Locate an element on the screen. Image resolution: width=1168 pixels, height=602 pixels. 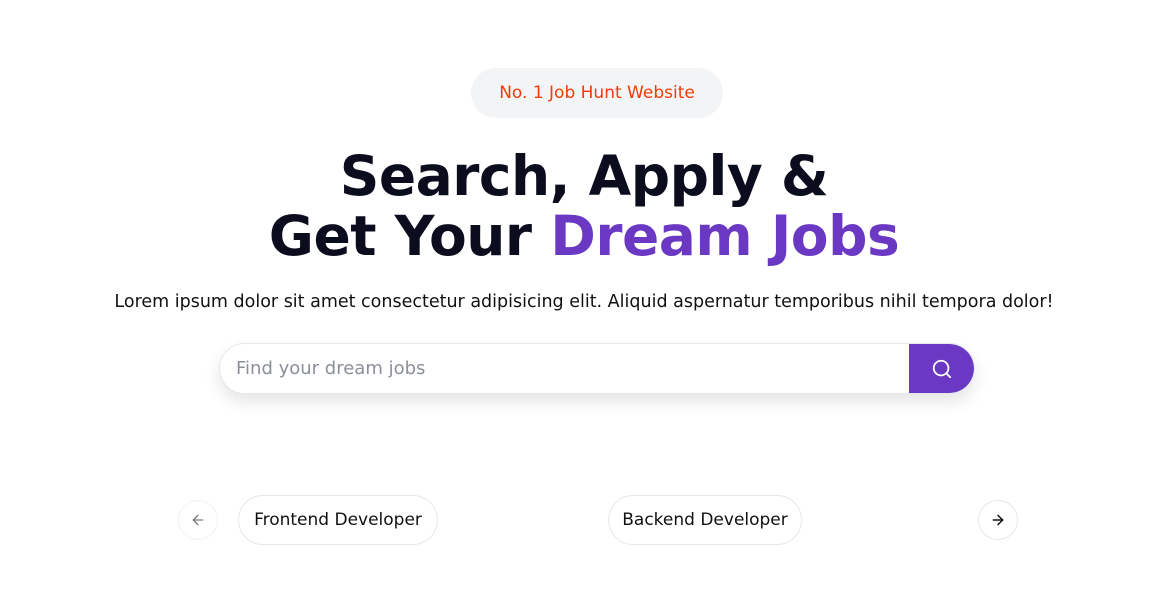
carousel-prev-button is located at coordinates (198, 520).